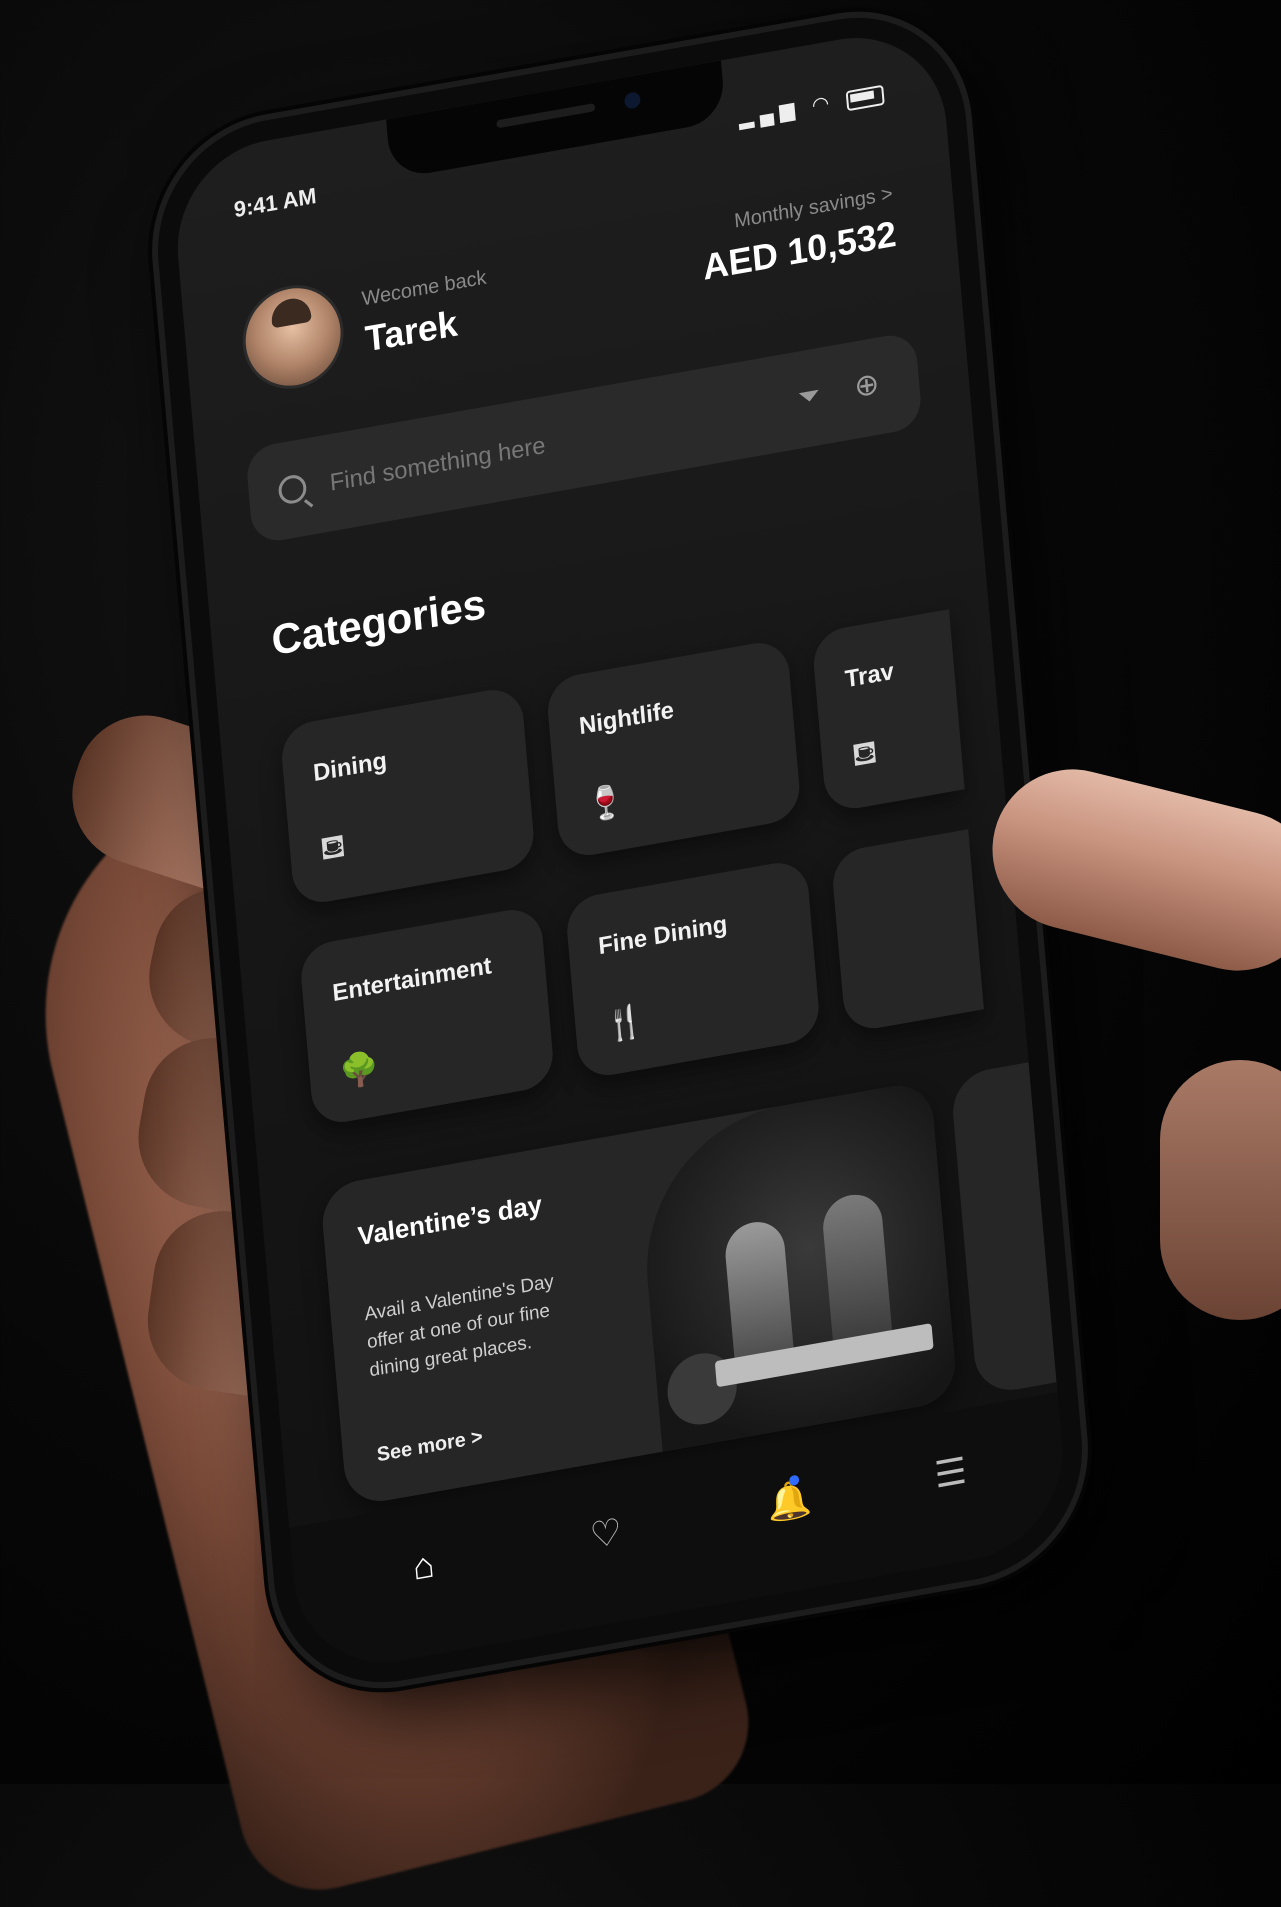 The width and height of the screenshot is (1281, 1907). Describe the element at coordinates (605, 1534) in the screenshot. I see `heart-icon: ♡` at that location.